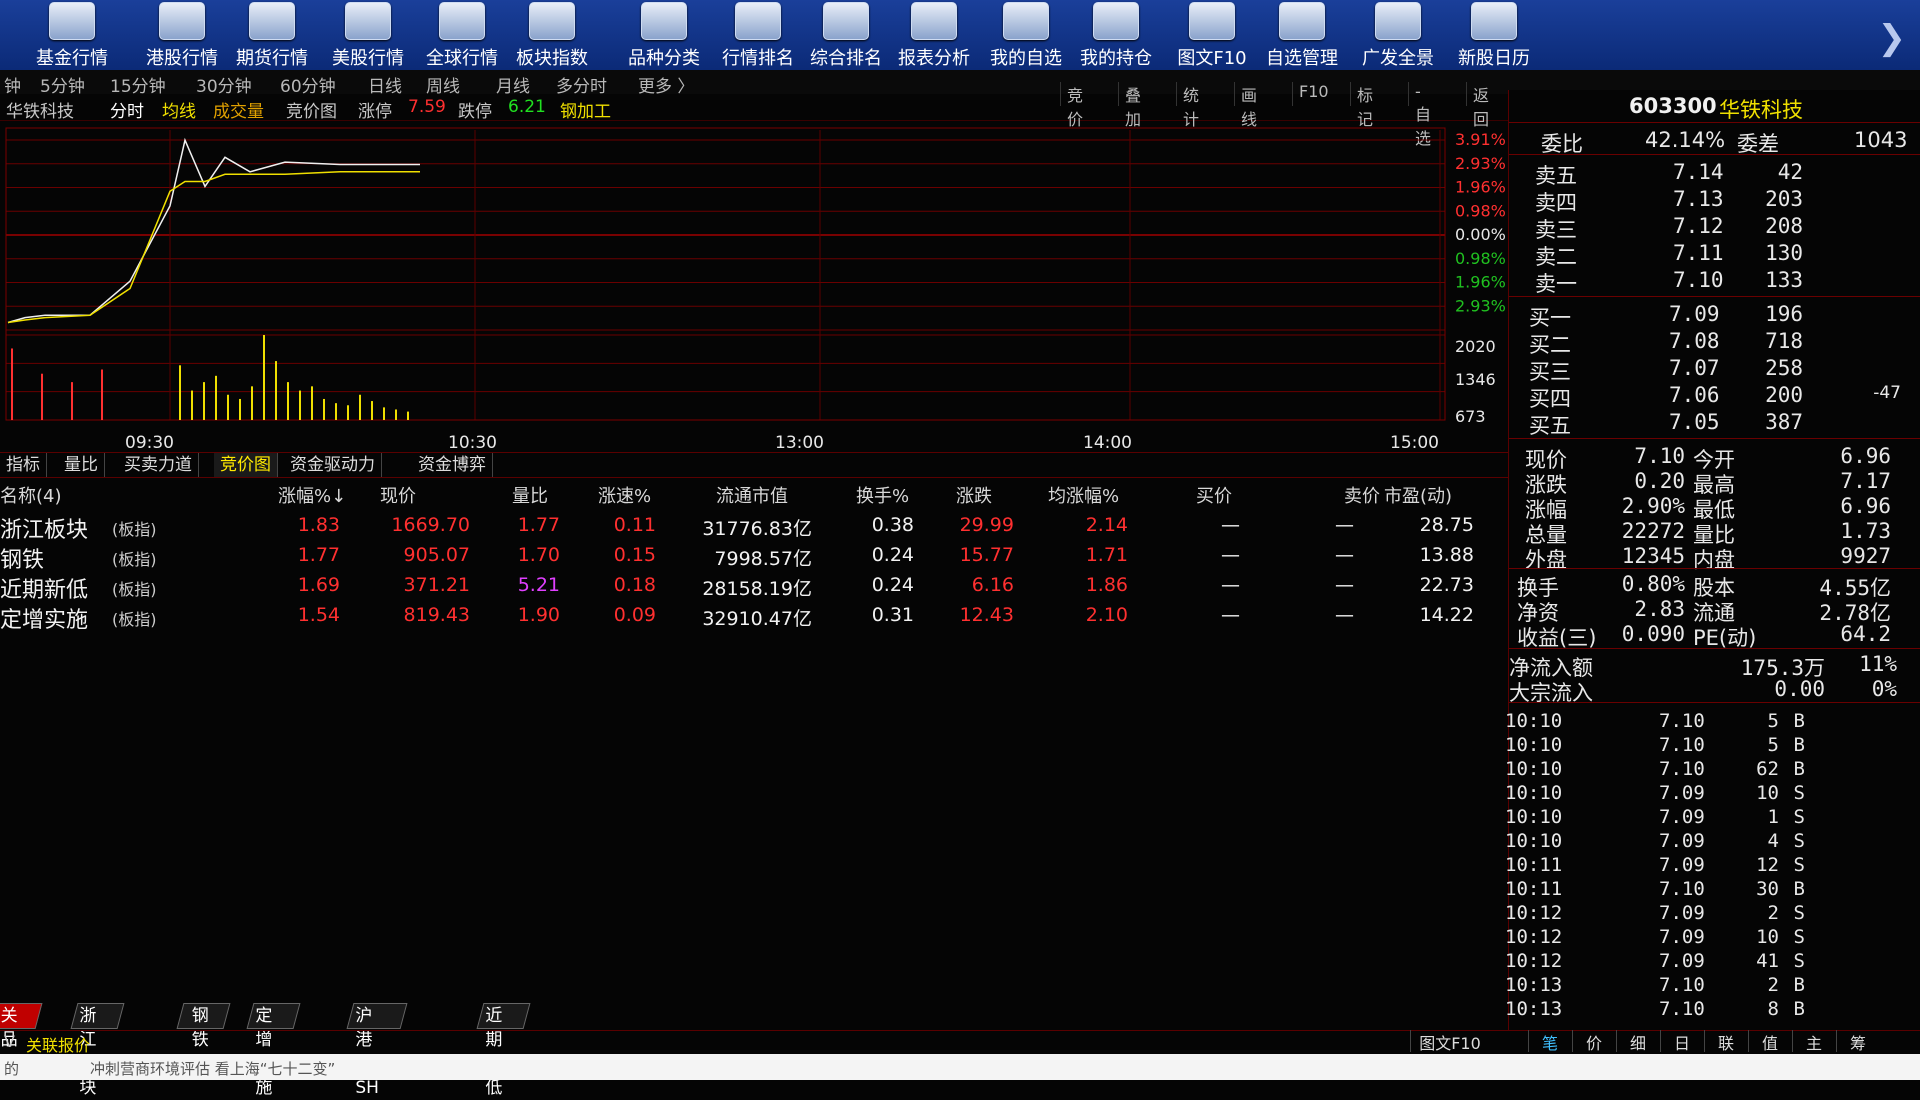  Describe the element at coordinates (1083, 495) in the screenshot. I see `column-header: 均涨幅%` at that location.